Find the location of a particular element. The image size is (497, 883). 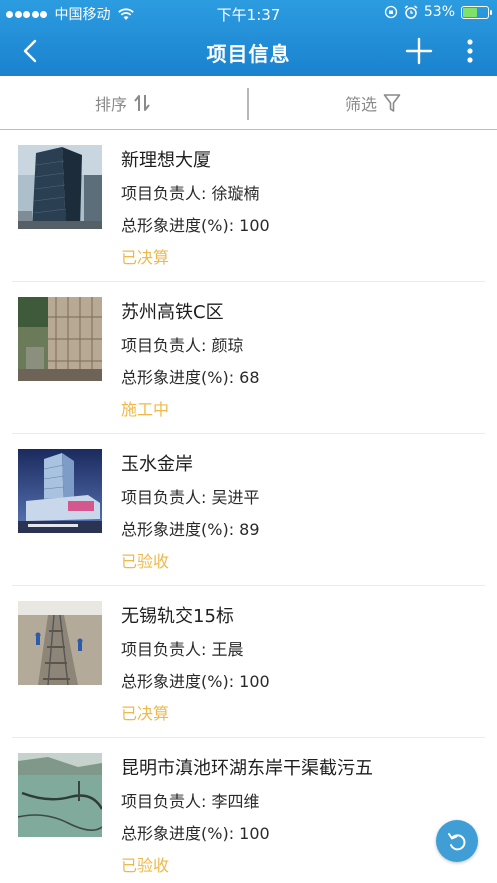

more-button is located at coordinates (470, 51).